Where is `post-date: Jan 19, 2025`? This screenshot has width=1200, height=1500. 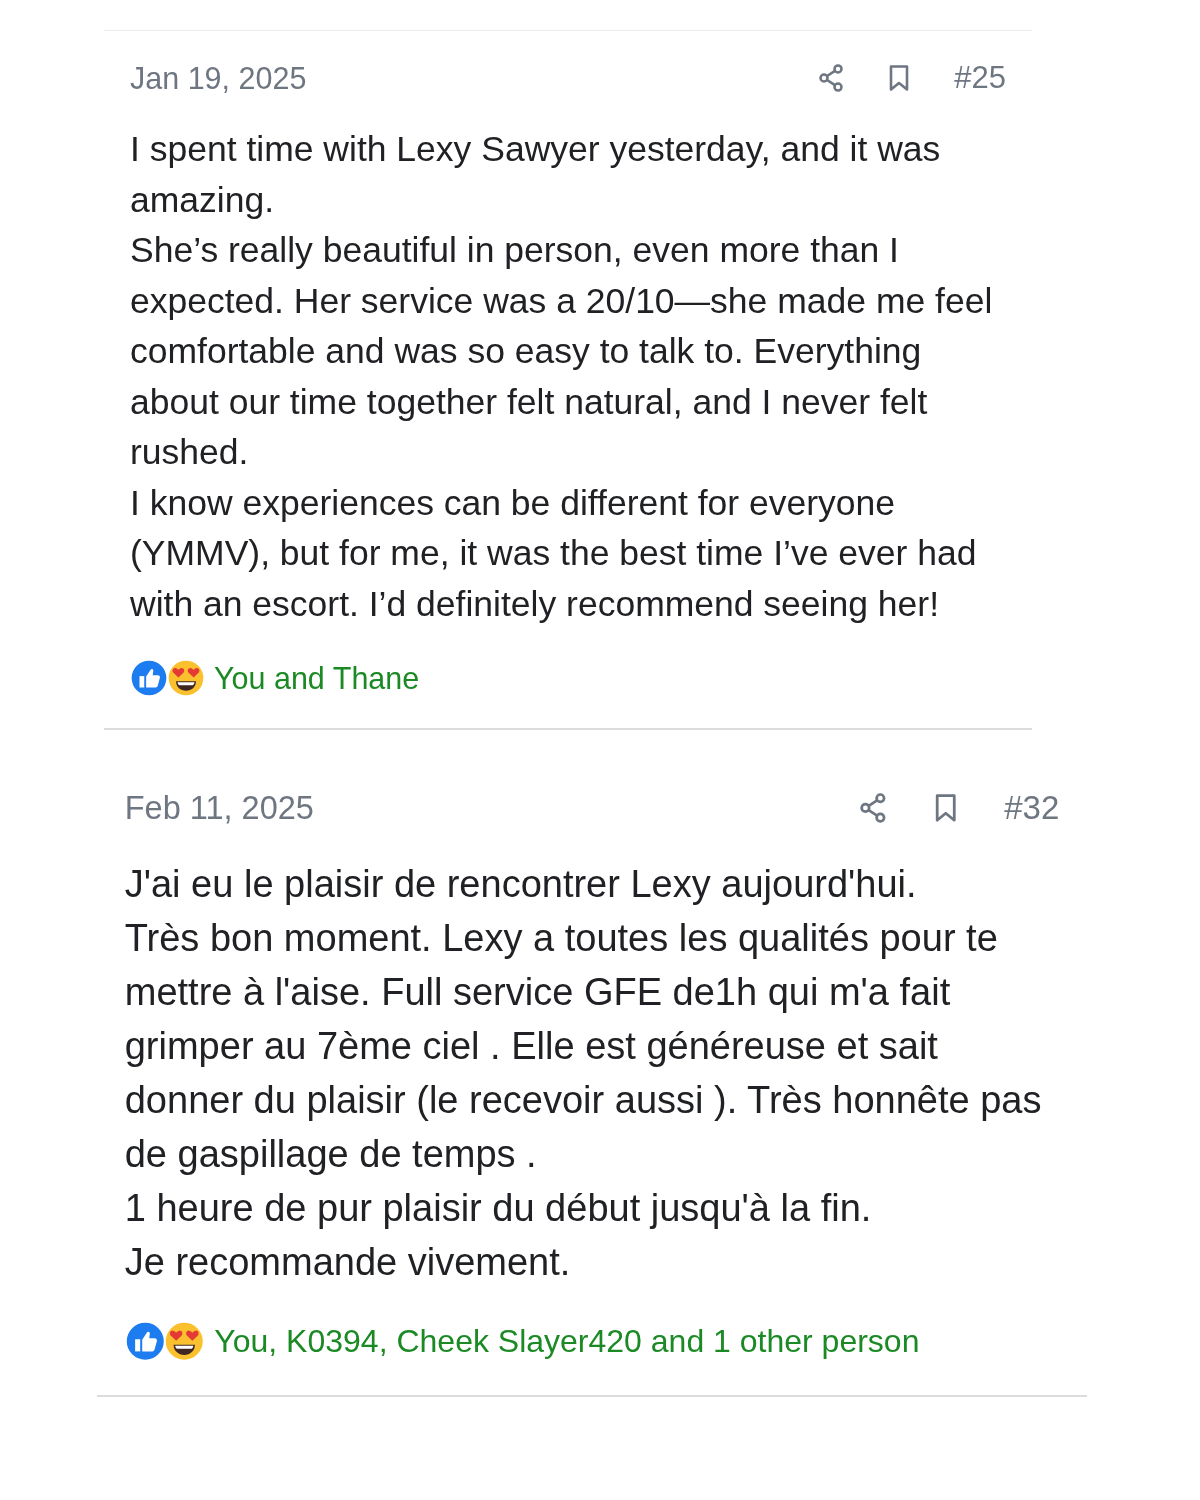
post-date: Jan 19, 2025 is located at coordinates (218, 78).